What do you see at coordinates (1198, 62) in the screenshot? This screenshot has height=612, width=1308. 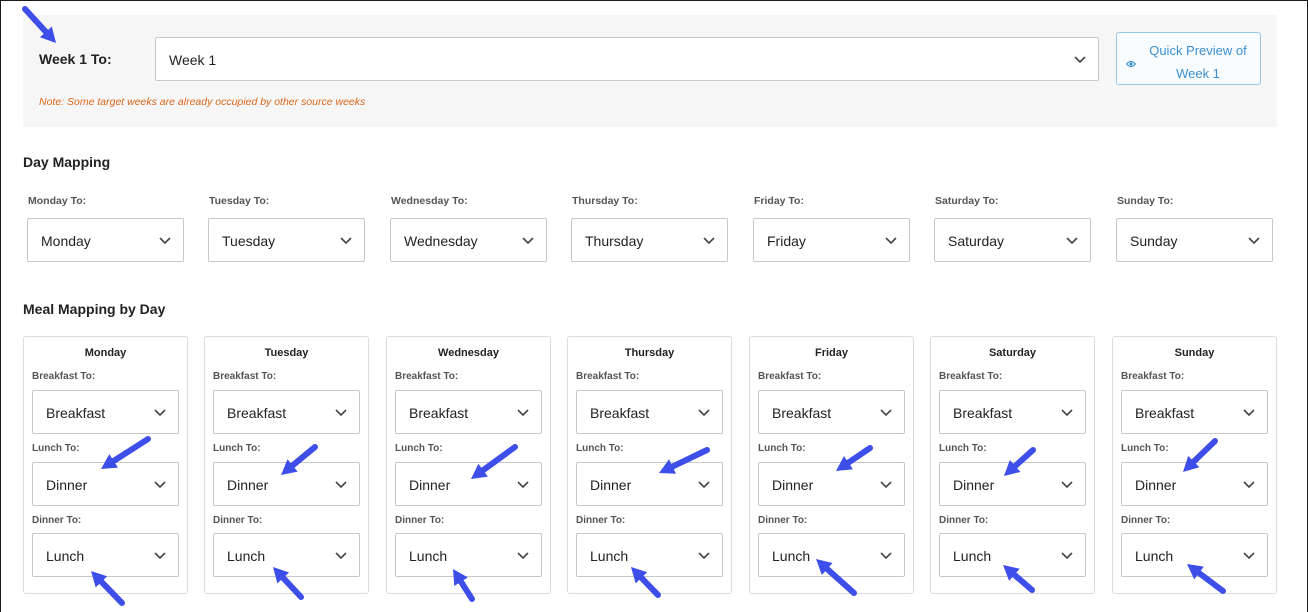 I see `quick-preview-label: Quick Preview of Week 1` at bounding box center [1198, 62].